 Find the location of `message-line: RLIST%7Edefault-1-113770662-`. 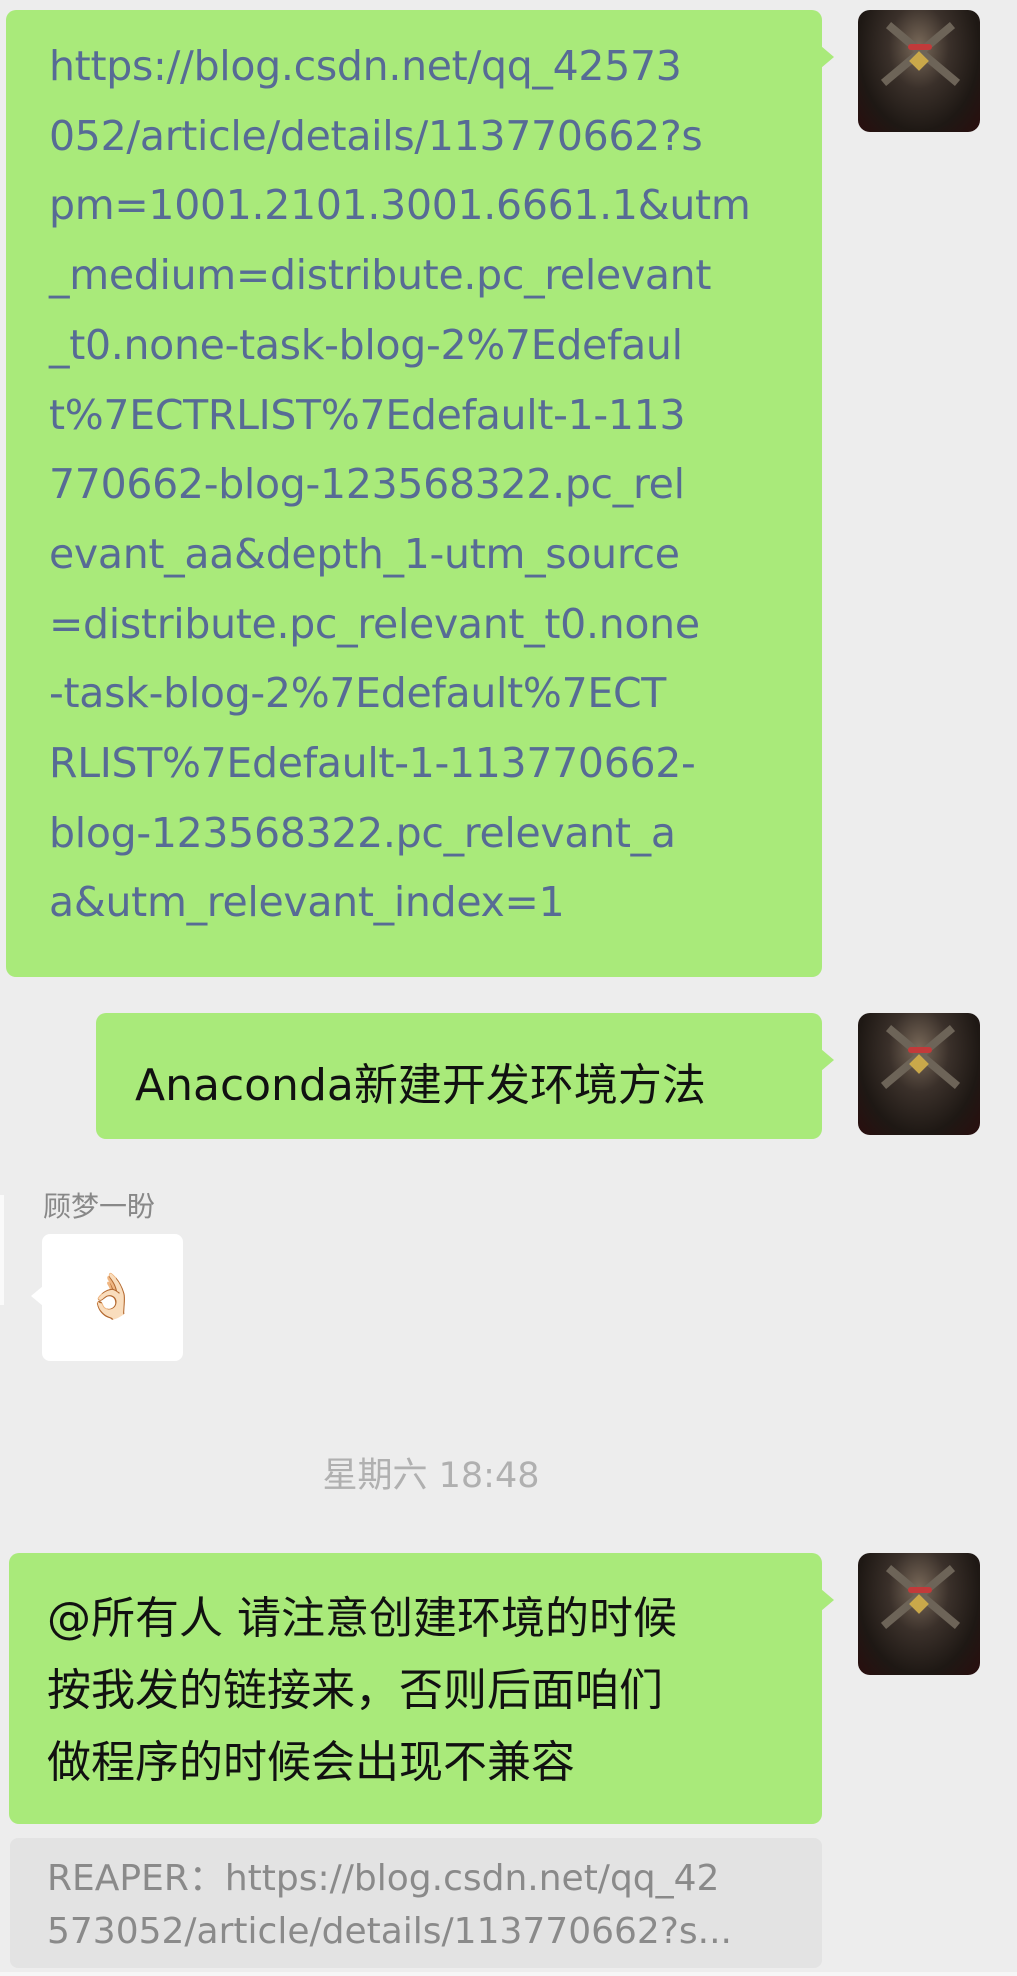

message-line: RLIST%7Edefault-1-113770662- is located at coordinates (372, 763).